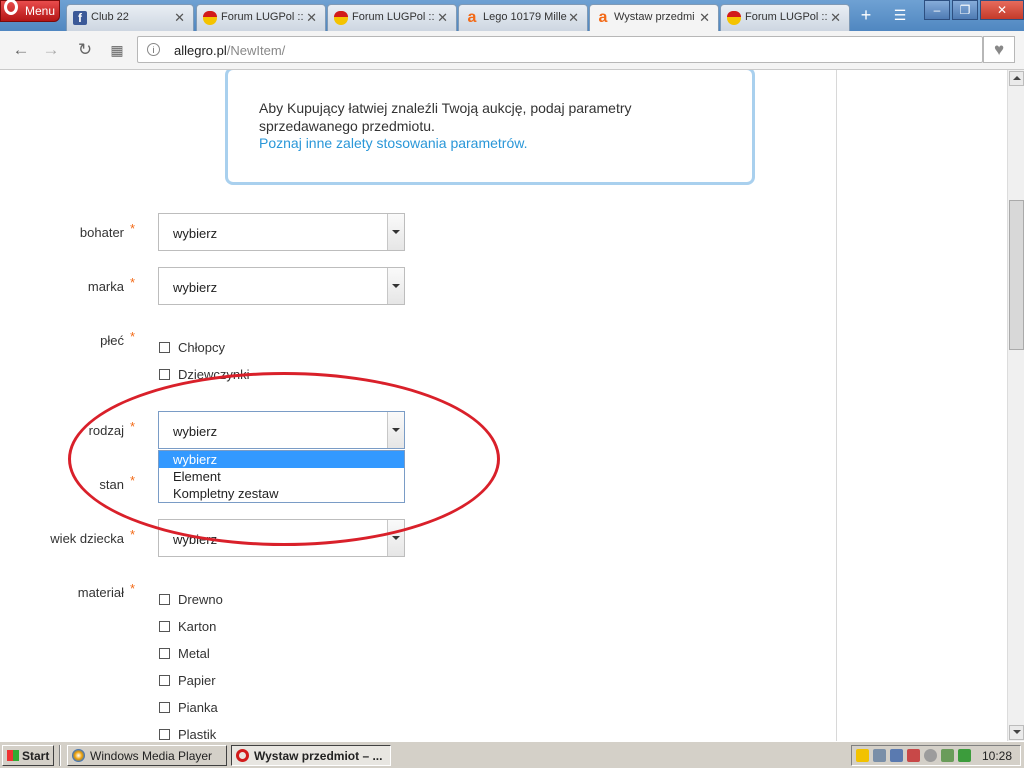 The width and height of the screenshot is (1024, 768). I want to click on windows-logo-icon, so click(13, 755).